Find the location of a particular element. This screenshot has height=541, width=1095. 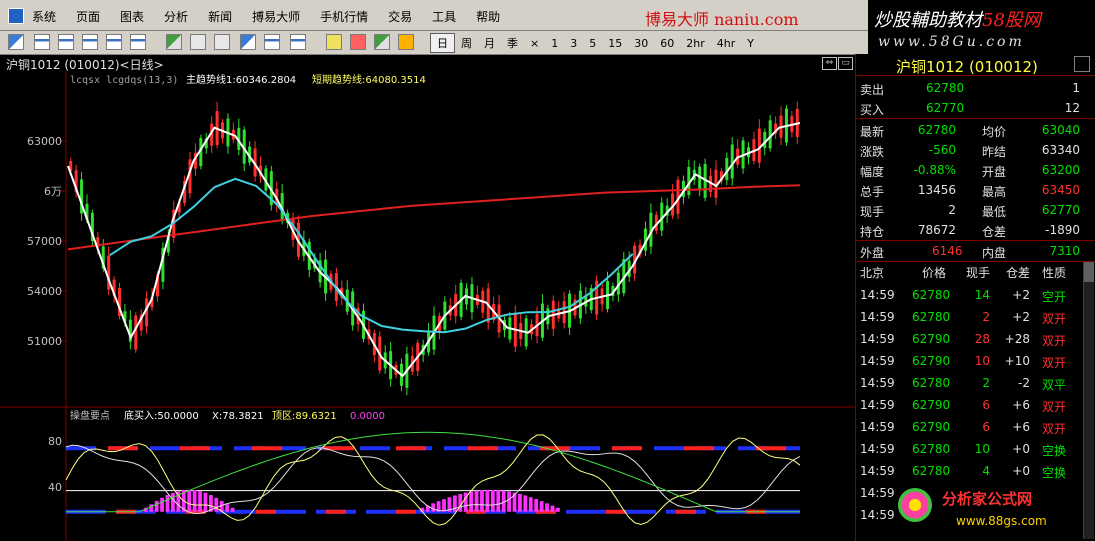

banner-text-b: 58股网 is located at coordinates (1011, 20).